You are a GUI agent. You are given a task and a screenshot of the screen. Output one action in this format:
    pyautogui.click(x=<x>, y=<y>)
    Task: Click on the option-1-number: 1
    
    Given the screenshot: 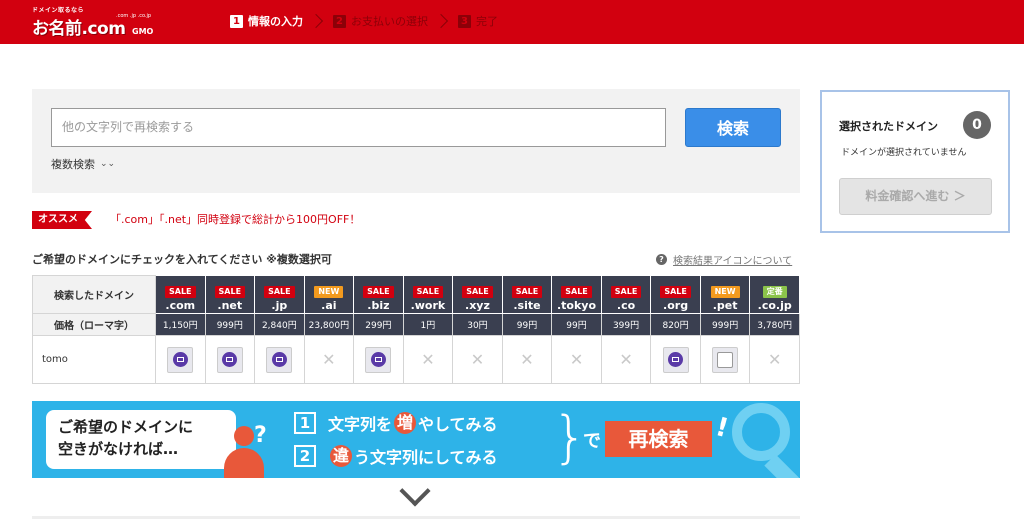 What is the action you would take?
    pyautogui.click(x=305, y=423)
    